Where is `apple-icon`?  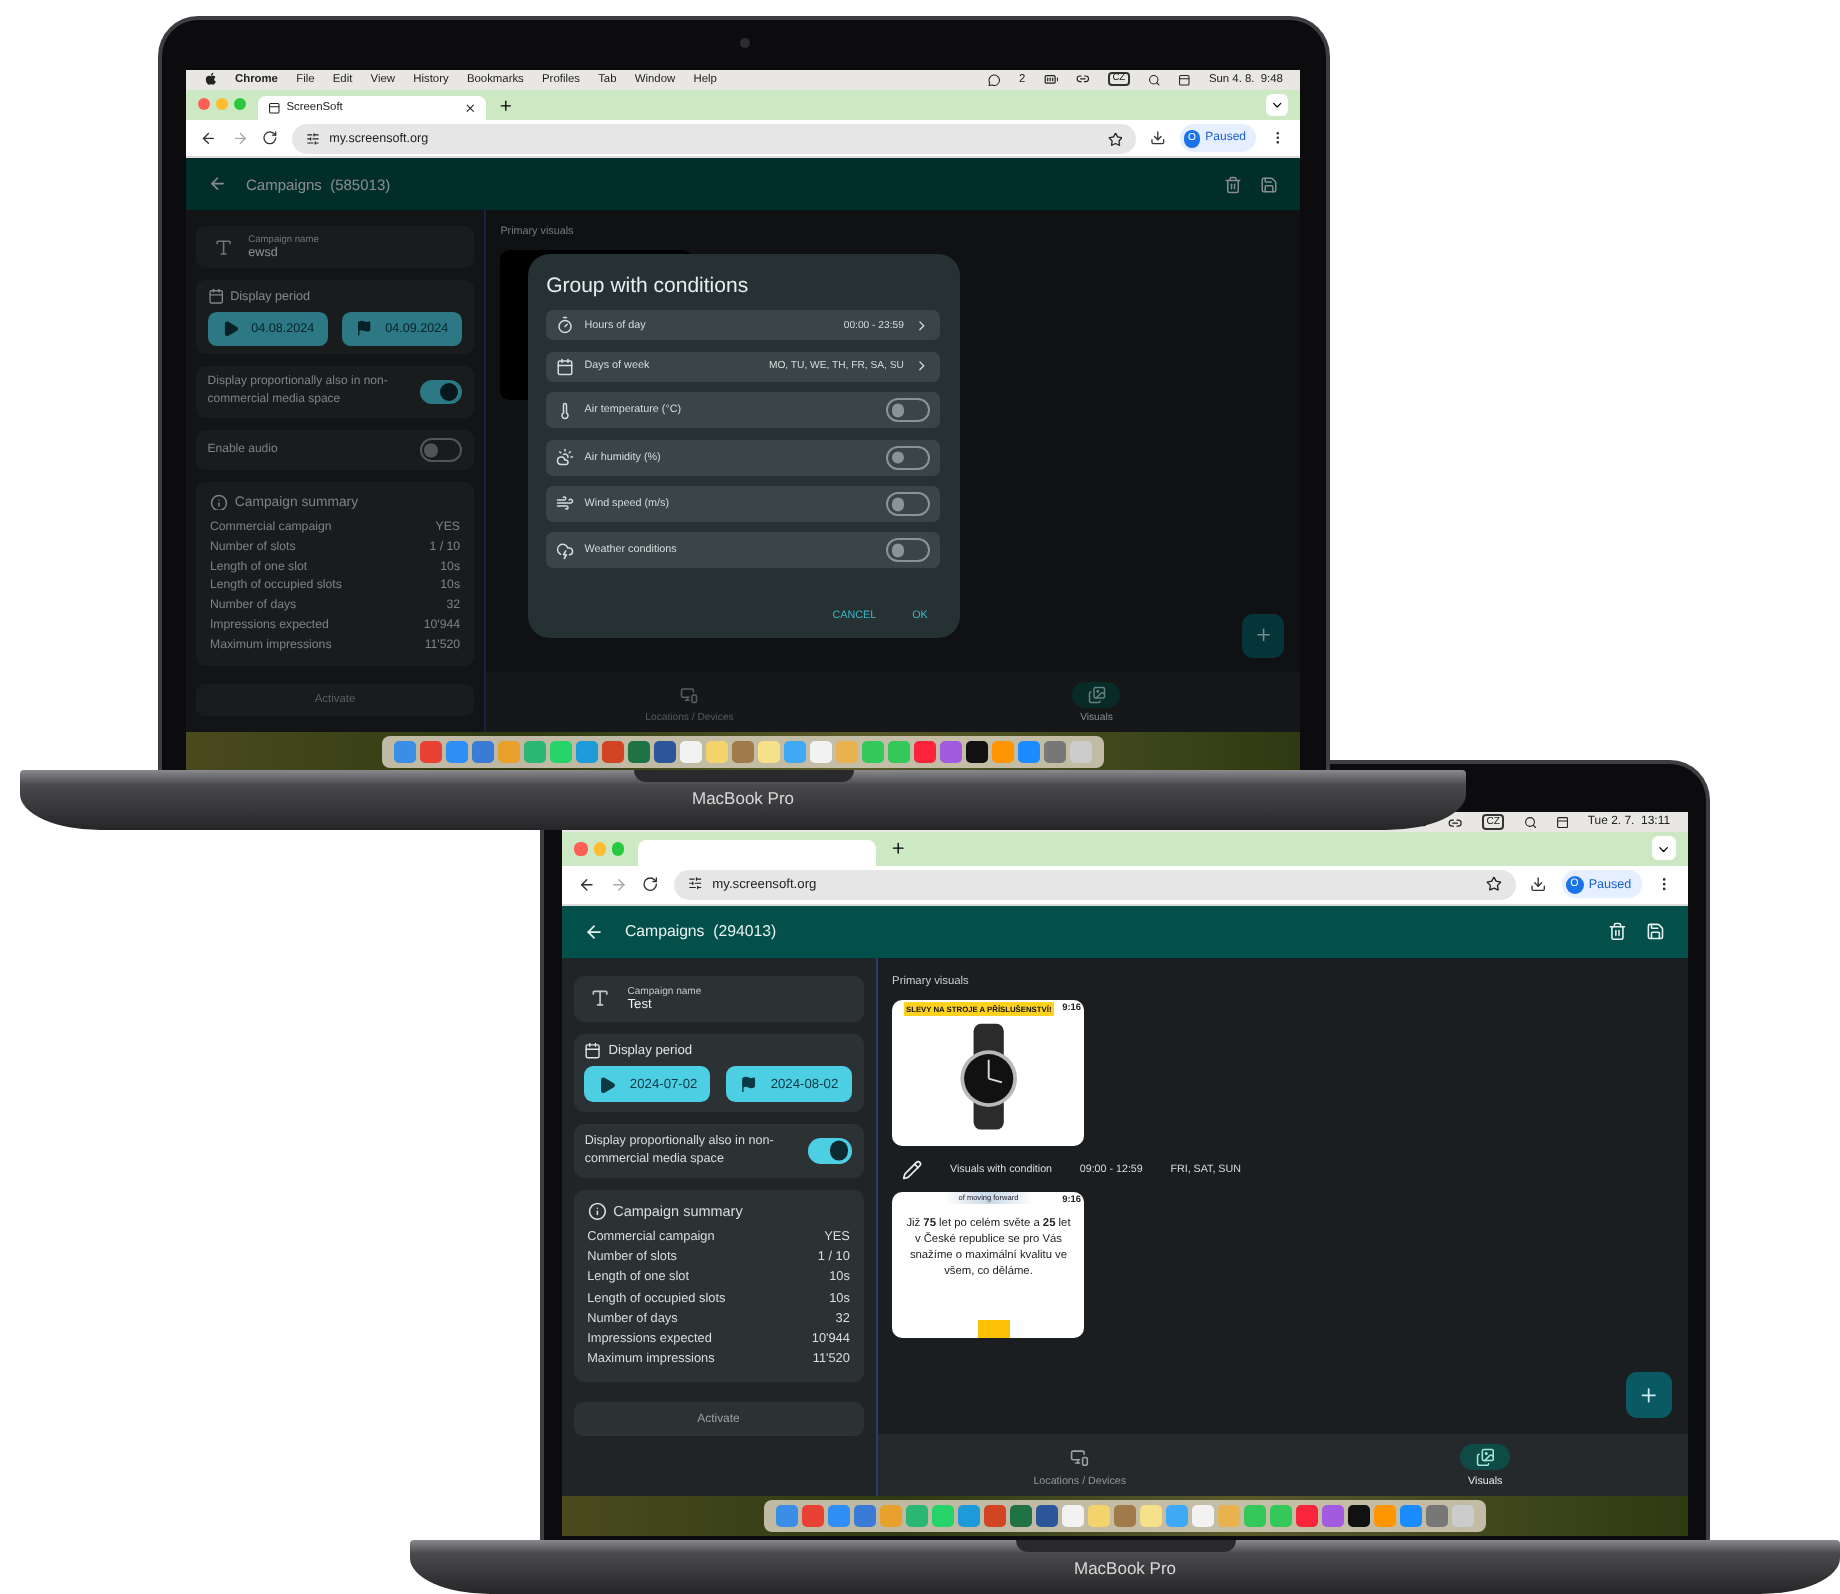 apple-icon is located at coordinates (210, 79).